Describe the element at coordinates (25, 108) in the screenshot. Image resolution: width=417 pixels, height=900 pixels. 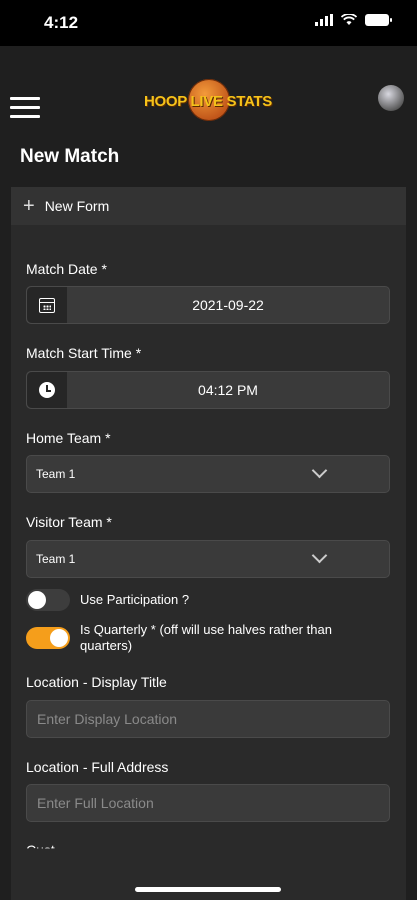
I see `hamburger-menu-icon` at that location.